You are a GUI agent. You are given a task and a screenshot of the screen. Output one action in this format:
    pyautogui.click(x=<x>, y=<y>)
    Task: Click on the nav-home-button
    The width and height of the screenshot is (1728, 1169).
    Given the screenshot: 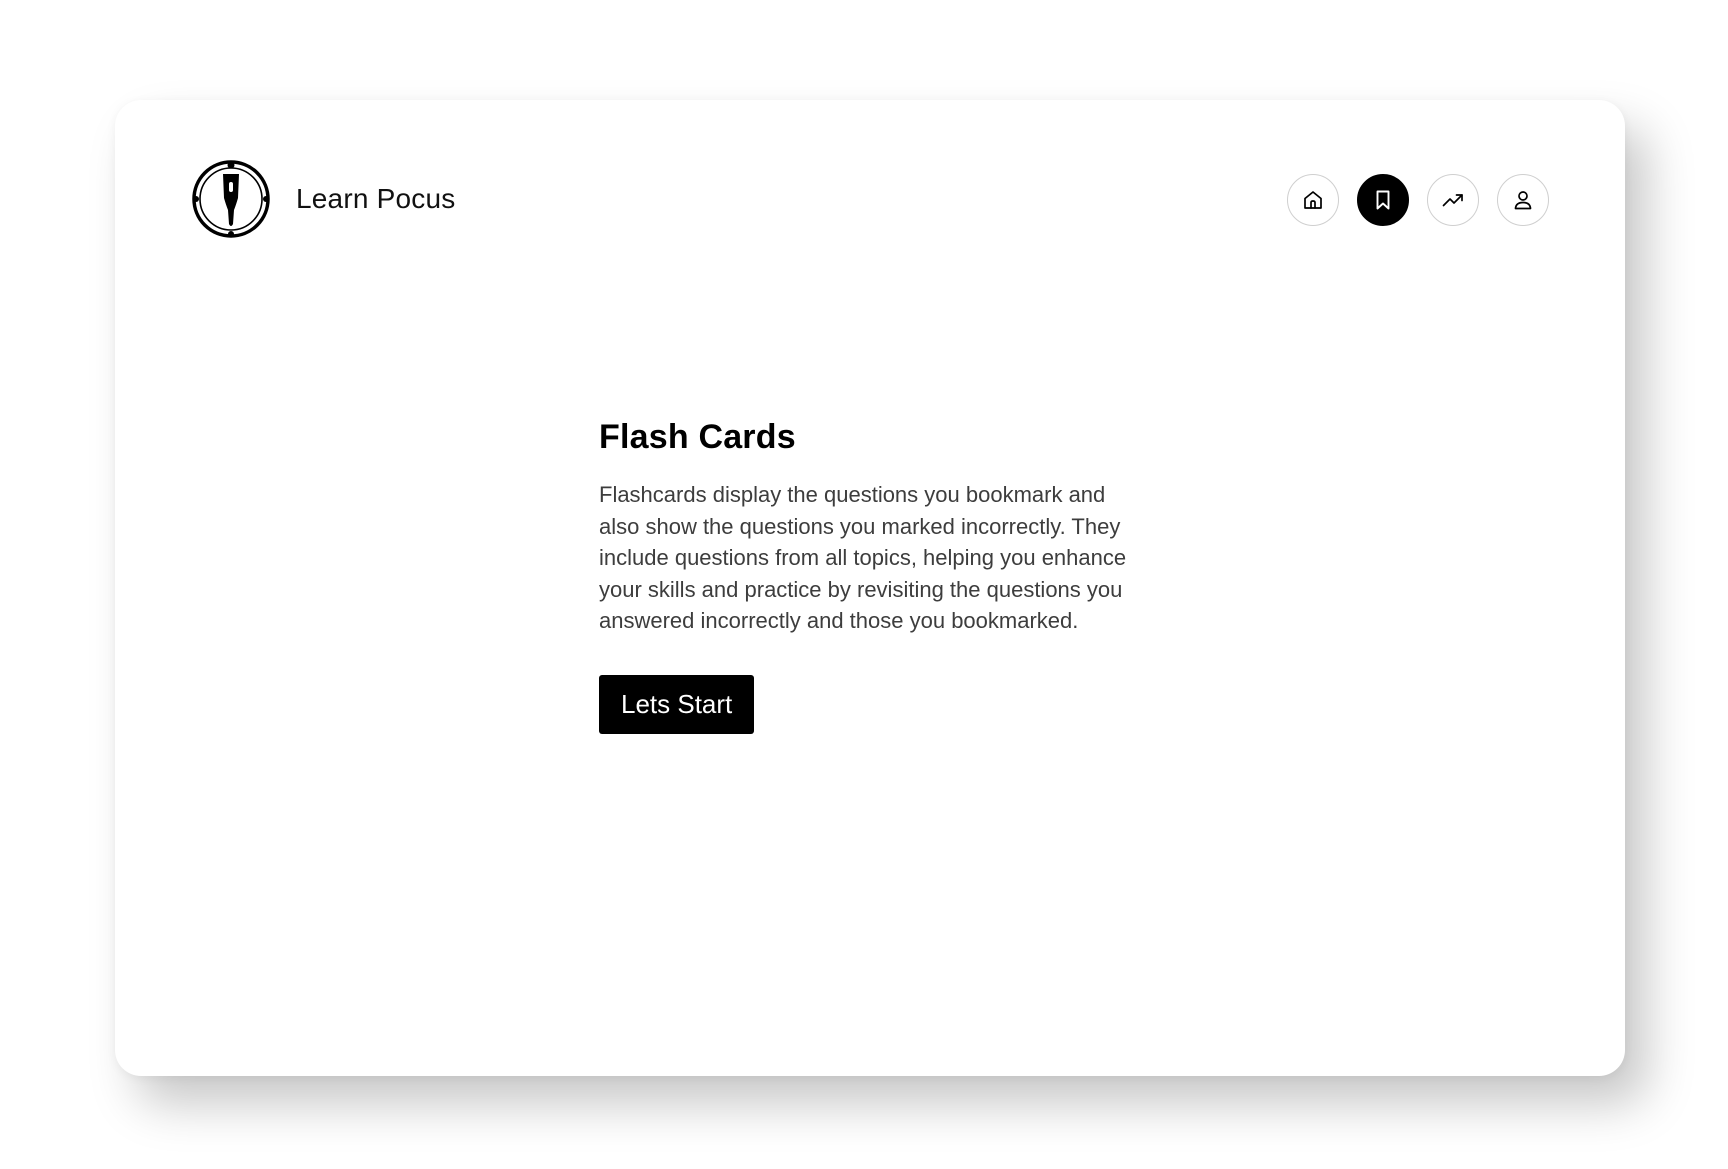 What is the action you would take?
    pyautogui.click(x=1313, y=200)
    